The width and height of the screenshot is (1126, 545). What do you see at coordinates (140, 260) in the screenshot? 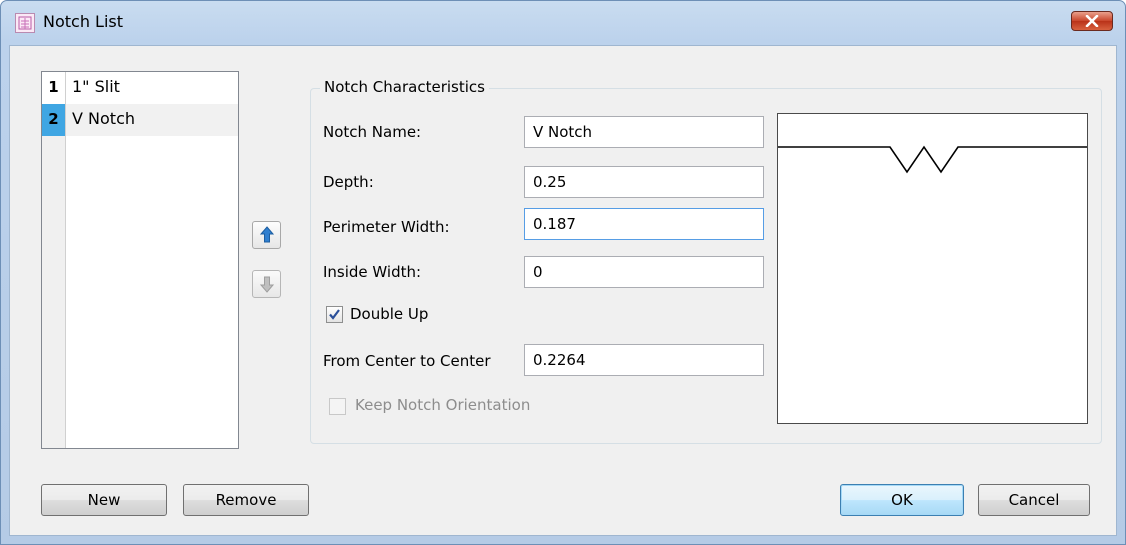
I see `notch-list: 1 1" Slit 2 V Notch` at bounding box center [140, 260].